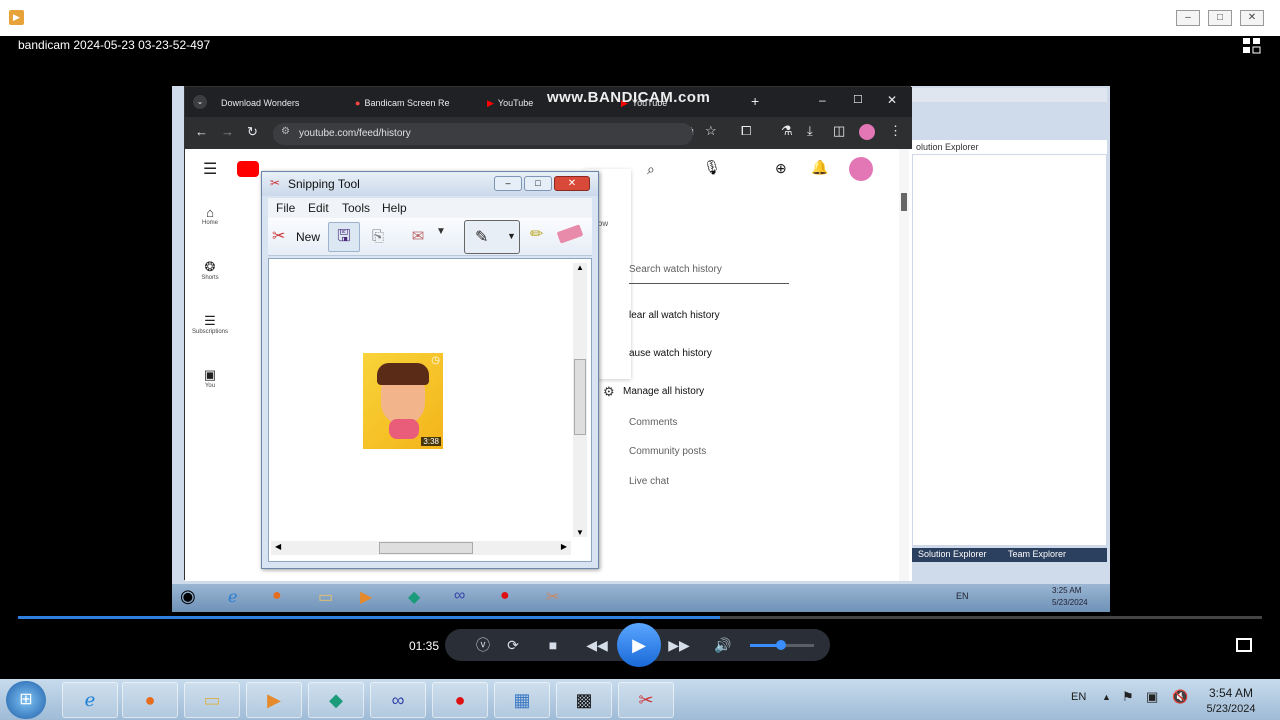 This screenshot has width=1280, height=720. What do you see at coordinates (511, 236) in the screenshot?
I see `pen-dropdown-arrow-icon: ▼` at bounding box center [511, 236].